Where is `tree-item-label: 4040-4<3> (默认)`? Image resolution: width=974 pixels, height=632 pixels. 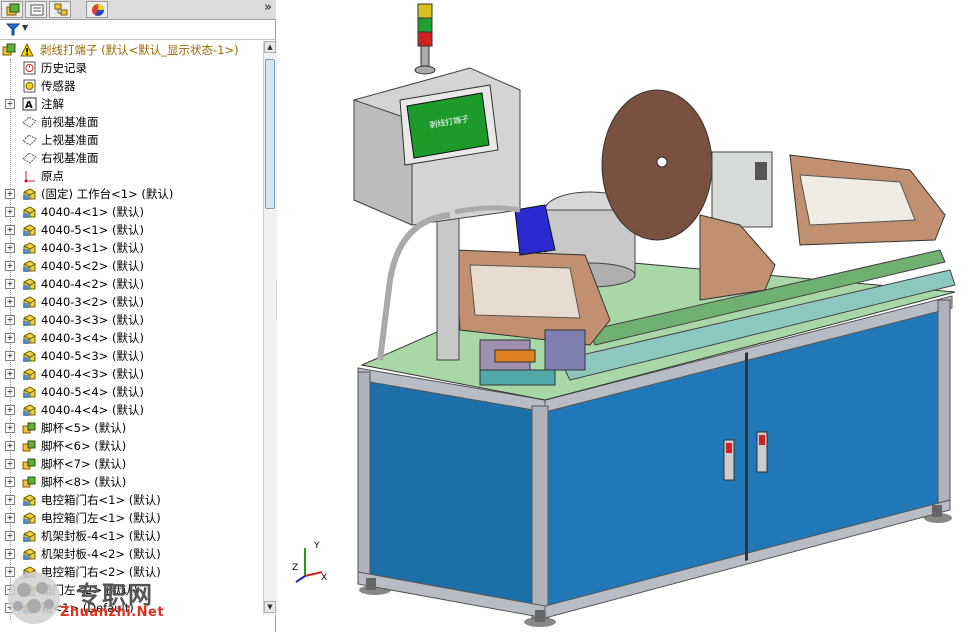
tree-item-label: 4040-4<3> (默认) is located at coordinates (92, 374).